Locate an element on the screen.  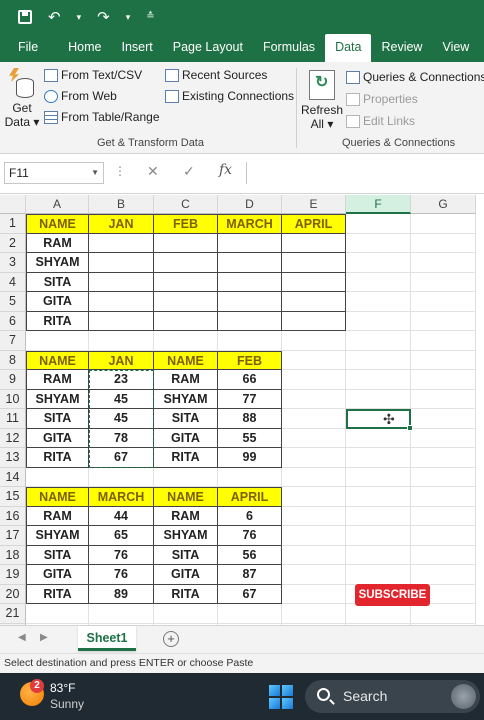
column-header-a: A is located at coordinates (57, 204).